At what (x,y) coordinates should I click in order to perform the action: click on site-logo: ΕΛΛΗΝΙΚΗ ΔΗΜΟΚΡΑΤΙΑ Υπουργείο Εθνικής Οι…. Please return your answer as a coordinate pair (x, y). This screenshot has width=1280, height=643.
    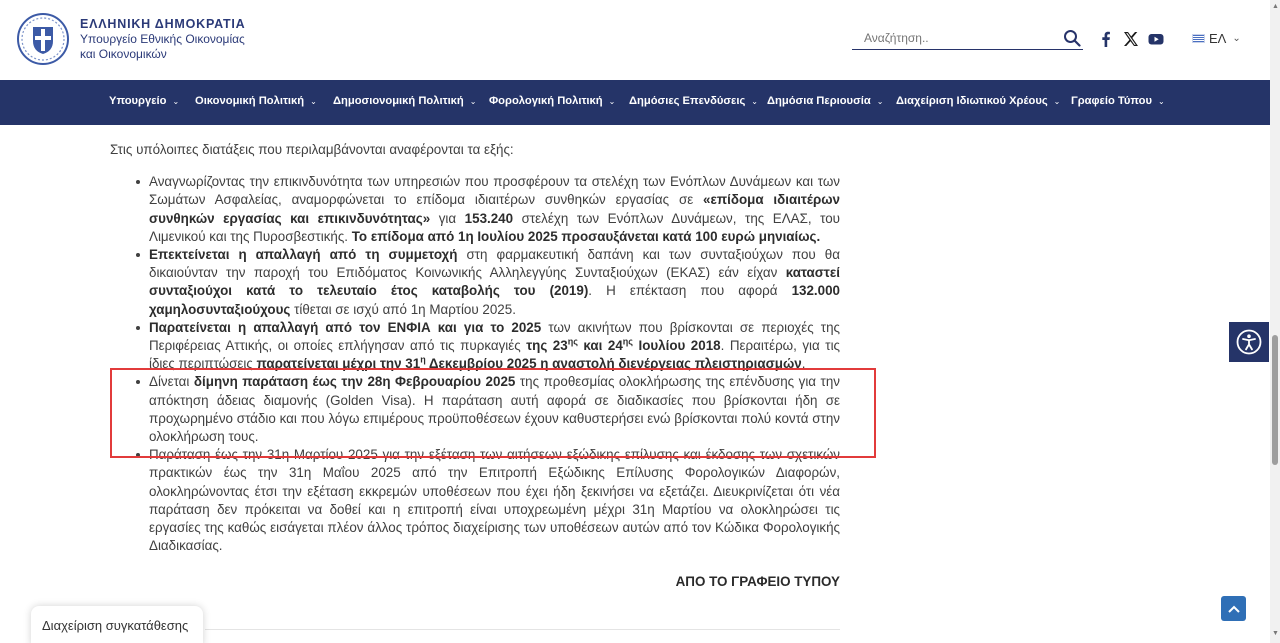
    Looking at the image, I should click on (131, 39).